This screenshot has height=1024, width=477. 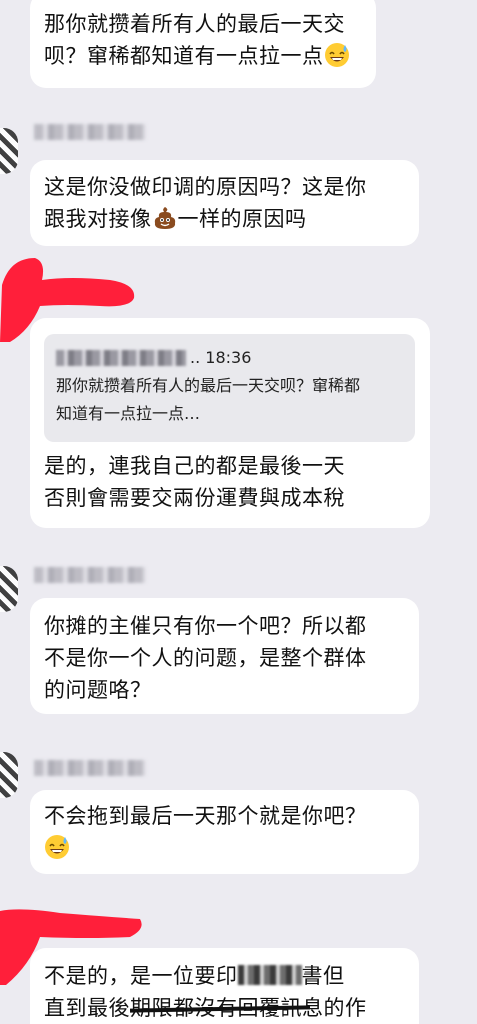 I want to click on message-bubble: 不是的，是一位要印書但 直到最後期限都沒有回覆訊息的作, so click(x=224, y=986).